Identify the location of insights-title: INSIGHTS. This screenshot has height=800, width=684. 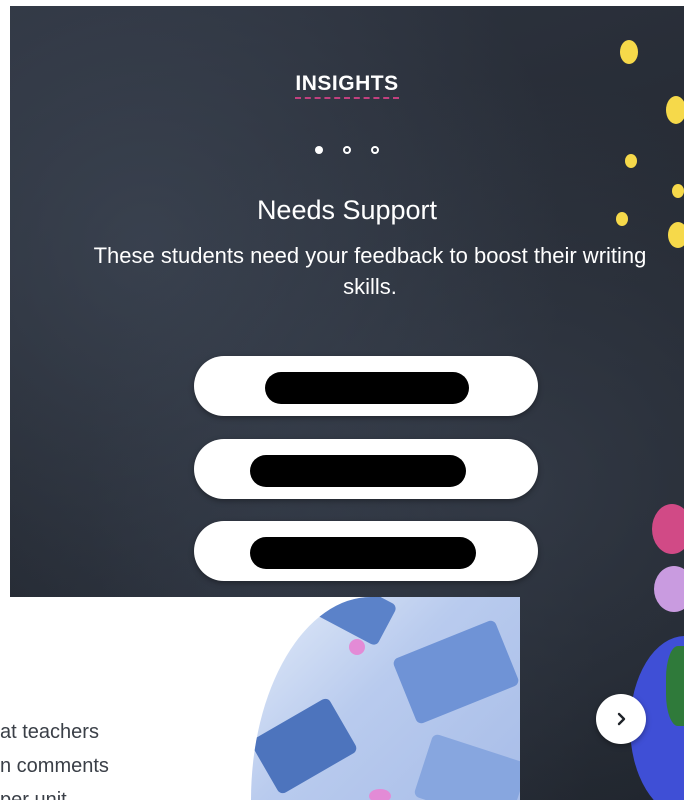
(347, 85).